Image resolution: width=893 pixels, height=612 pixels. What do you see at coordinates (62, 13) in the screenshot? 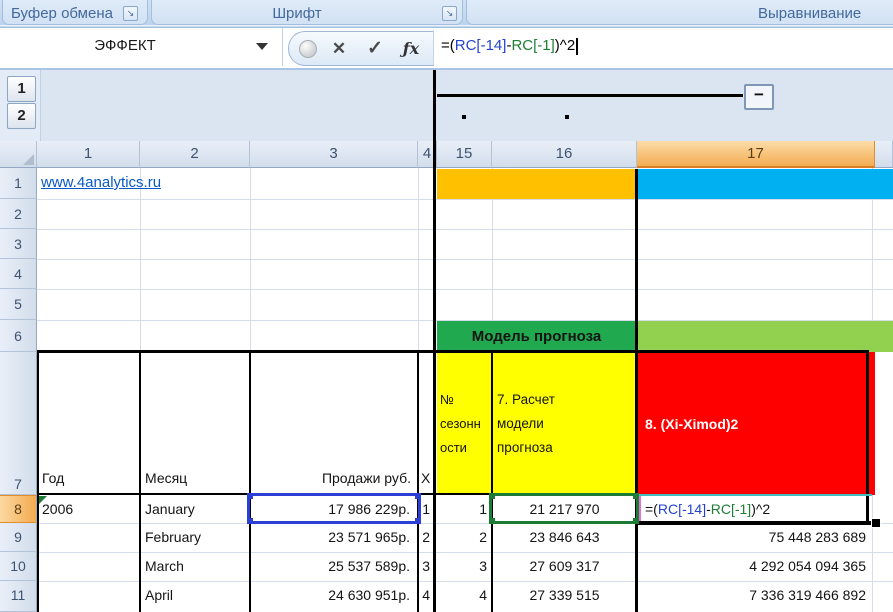
I see `ribbon-group-clipboard-label: Буфер обмена` at bounding box center [62, 13].